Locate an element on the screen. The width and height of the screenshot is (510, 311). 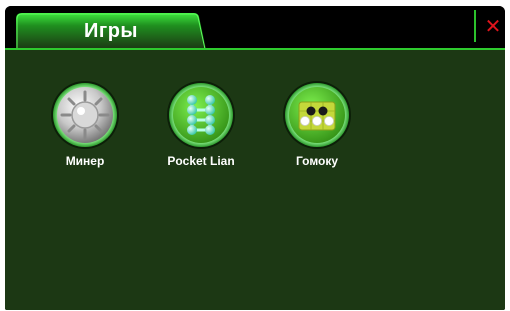
window-title: Игры is located at coordinates (110, 31).